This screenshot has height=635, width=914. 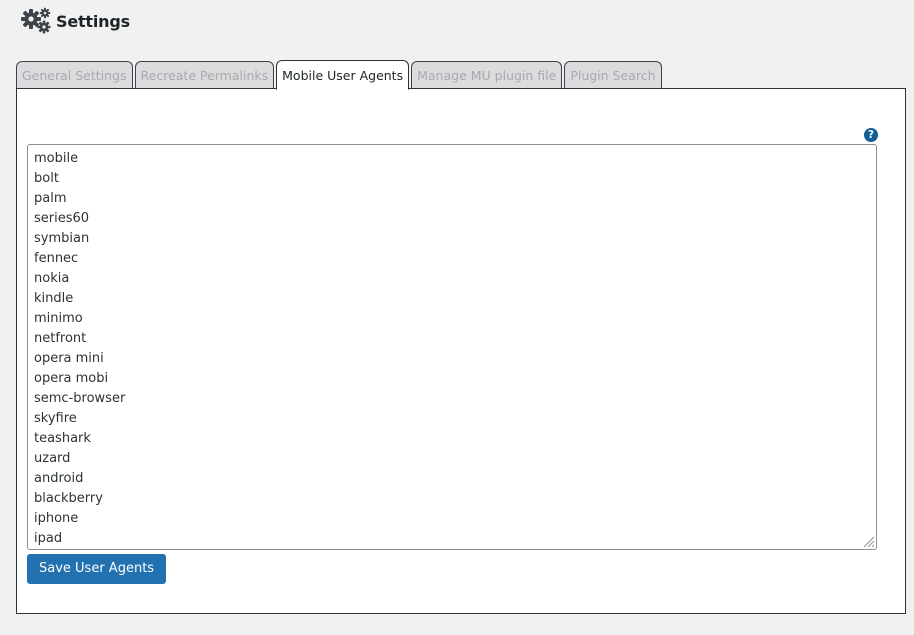 What do you see at coordinates (204, 75) in the screenshot?
I see `tab-recreate-permalinks: Recreate Permalinks` at bounding box center [204, 75].